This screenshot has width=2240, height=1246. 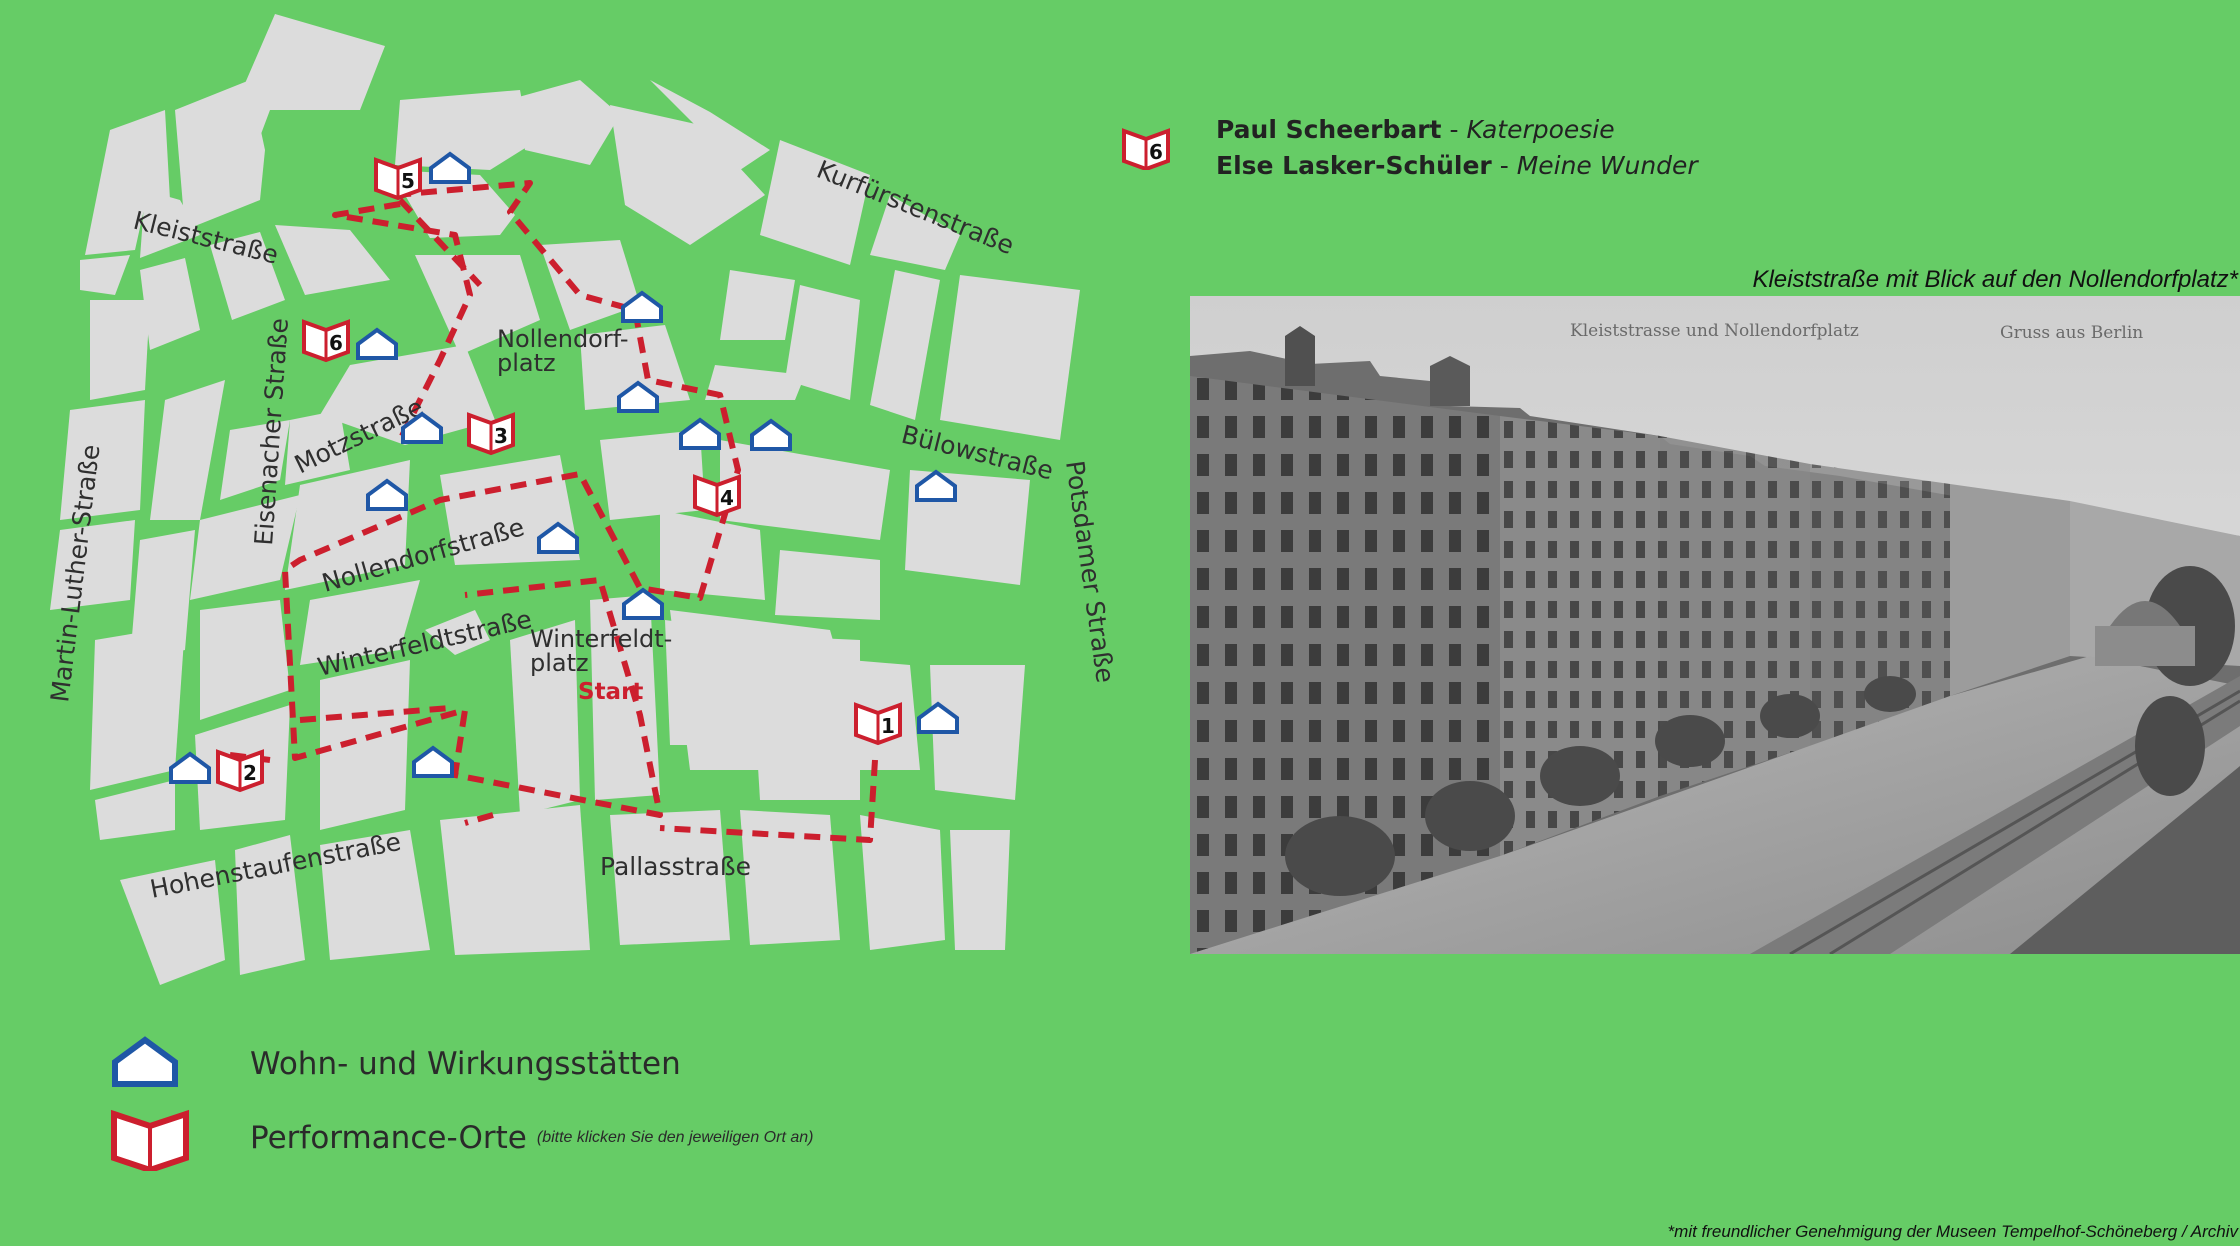 What do you see at coordinates (888, 726) in the screenshot?
I see `svg-text: 1` at bounding box center [888, 726].